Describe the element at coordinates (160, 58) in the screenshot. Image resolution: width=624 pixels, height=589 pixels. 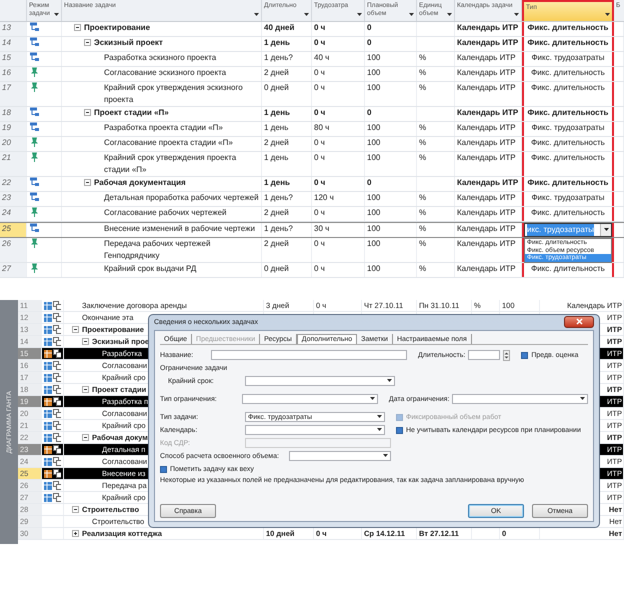
I see `task-name: Разработка эскизного проекта` at that location.